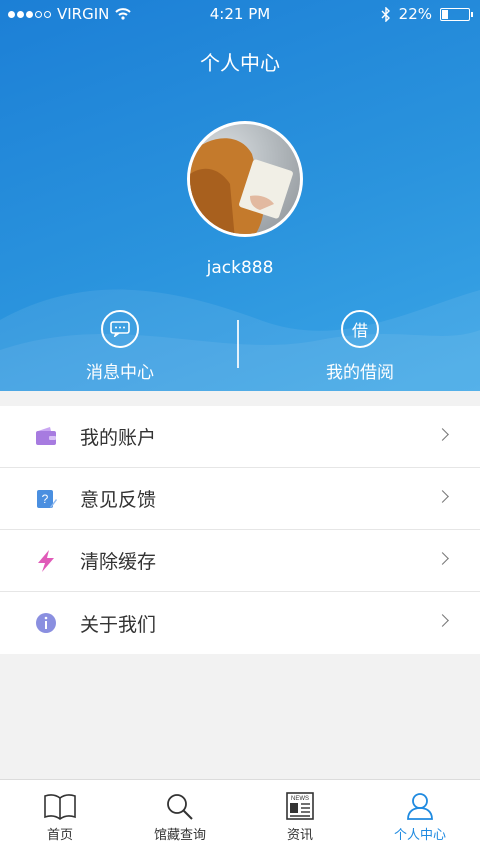 This screenshot has width=480, height=854. Describe the element at coordinates (240, 14) in the screenshot. I see `status-bar: VIRGIN 4:21 PM 22%` at that location.